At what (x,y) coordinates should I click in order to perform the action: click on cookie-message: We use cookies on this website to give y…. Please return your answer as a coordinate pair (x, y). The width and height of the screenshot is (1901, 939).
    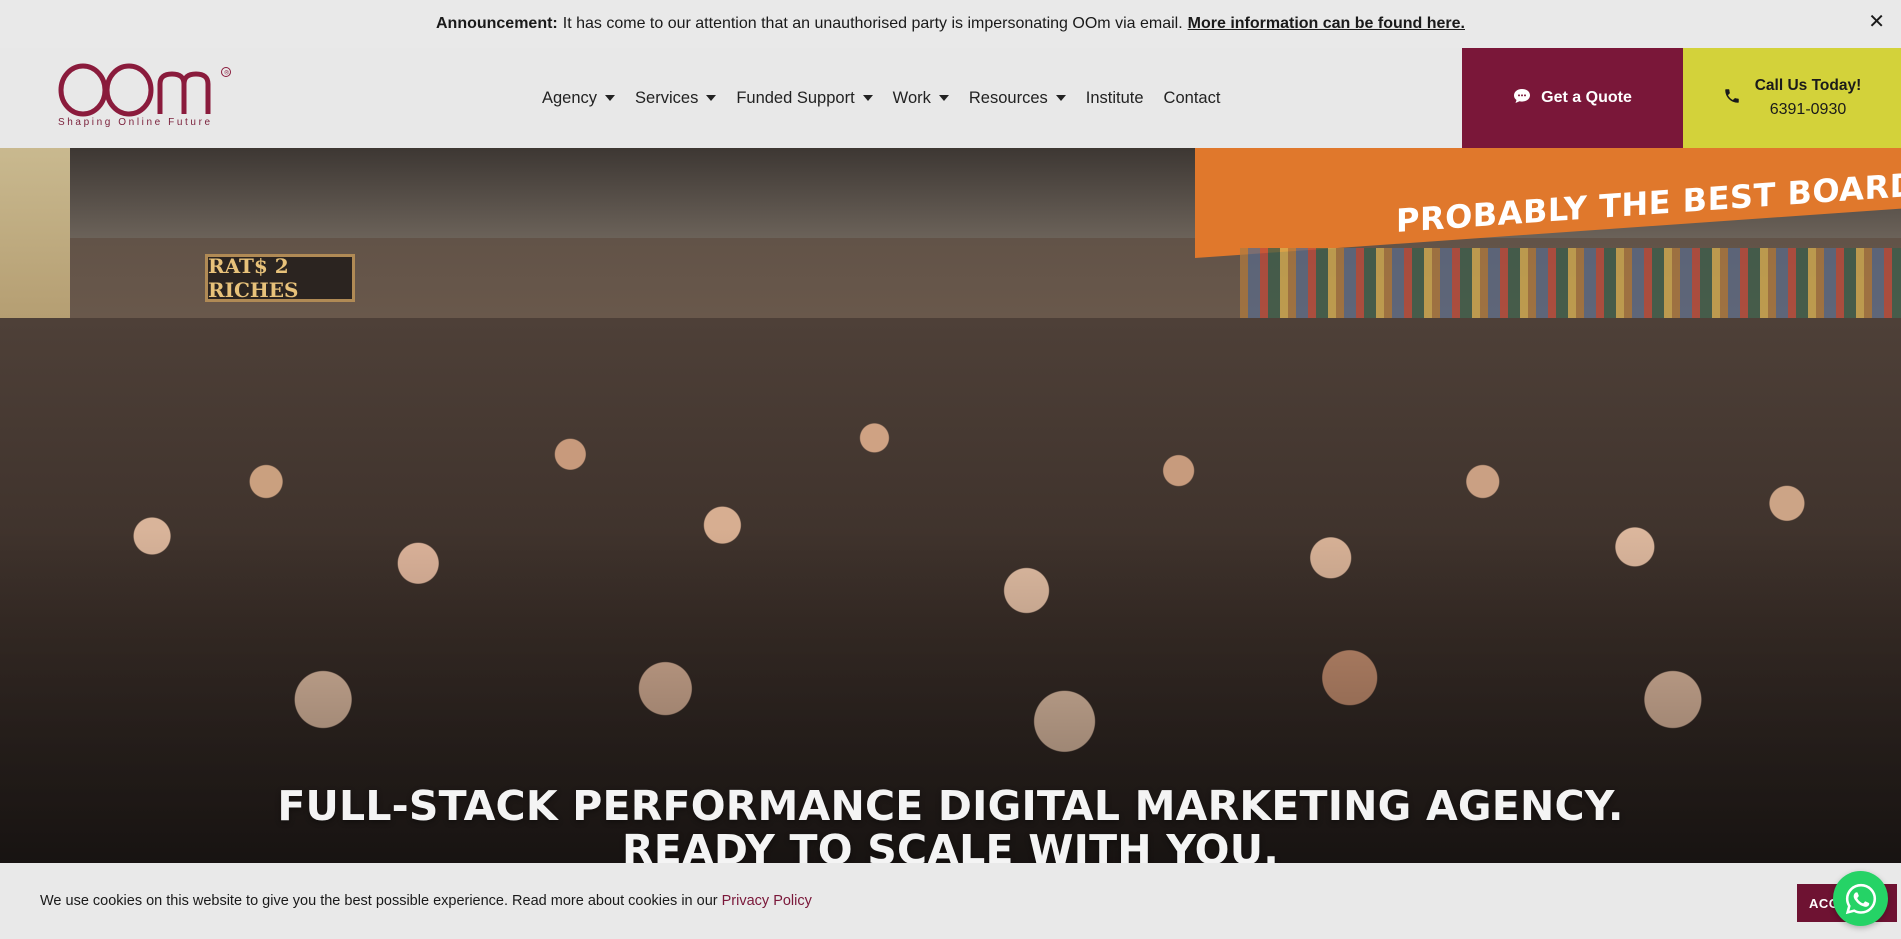
    Looking at the image, I should click on (426, 901).